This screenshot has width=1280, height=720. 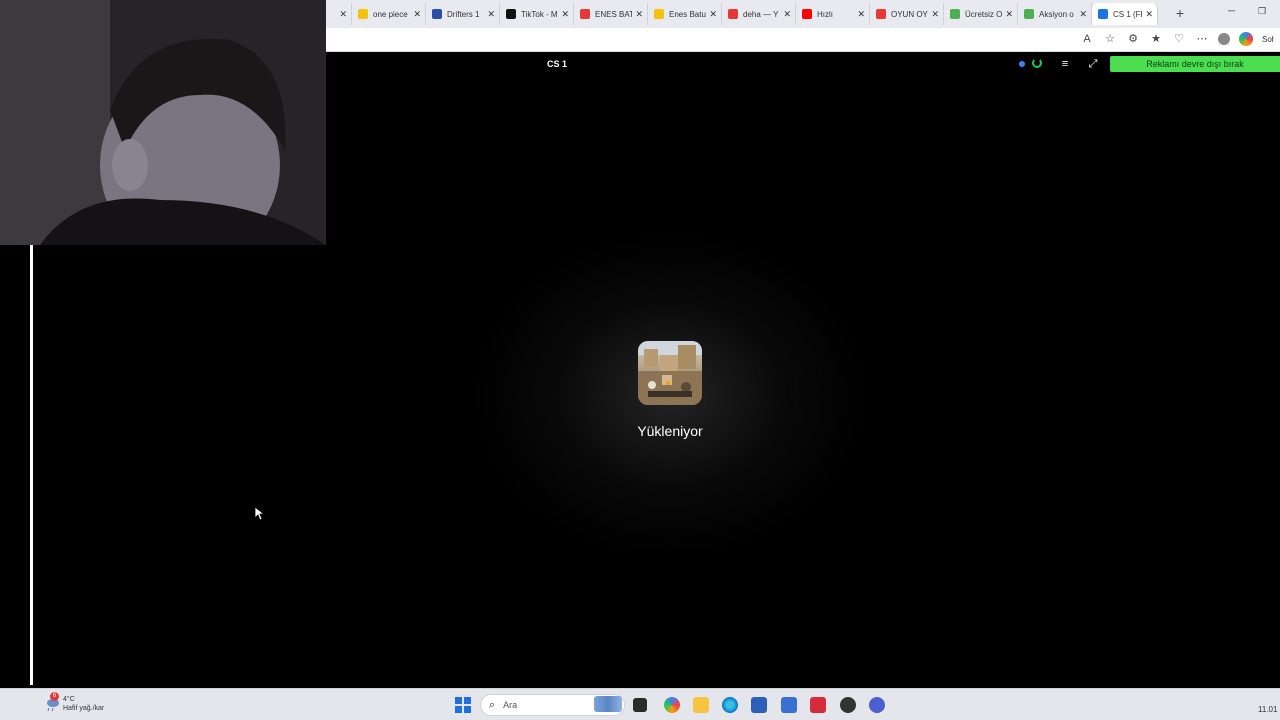 I want to click on fullscreen-icon: ⤢, so click(x=1093, y=64).